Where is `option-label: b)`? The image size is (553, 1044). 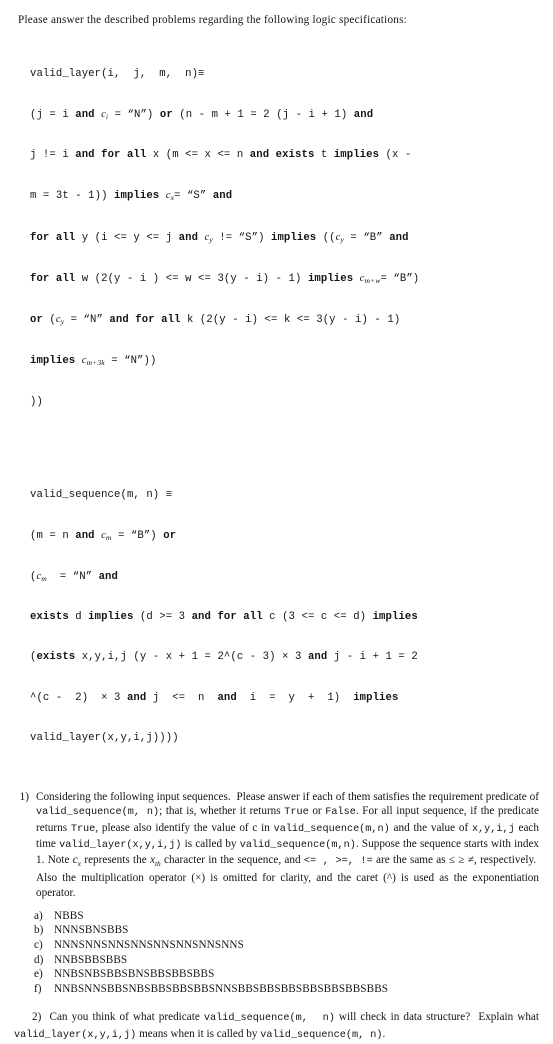 option-label: b) is located at coordinates (39, 930).